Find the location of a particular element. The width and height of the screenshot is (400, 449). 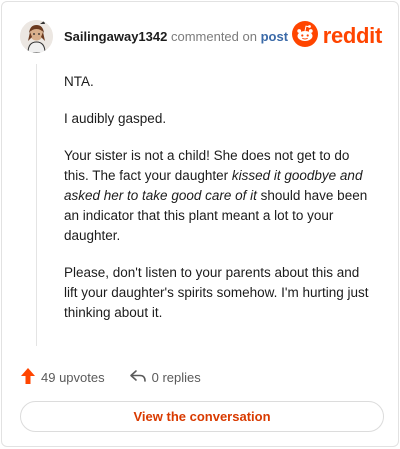

comment-footer: 49 upvotes 0 replies is located at coordinates (122, 377).